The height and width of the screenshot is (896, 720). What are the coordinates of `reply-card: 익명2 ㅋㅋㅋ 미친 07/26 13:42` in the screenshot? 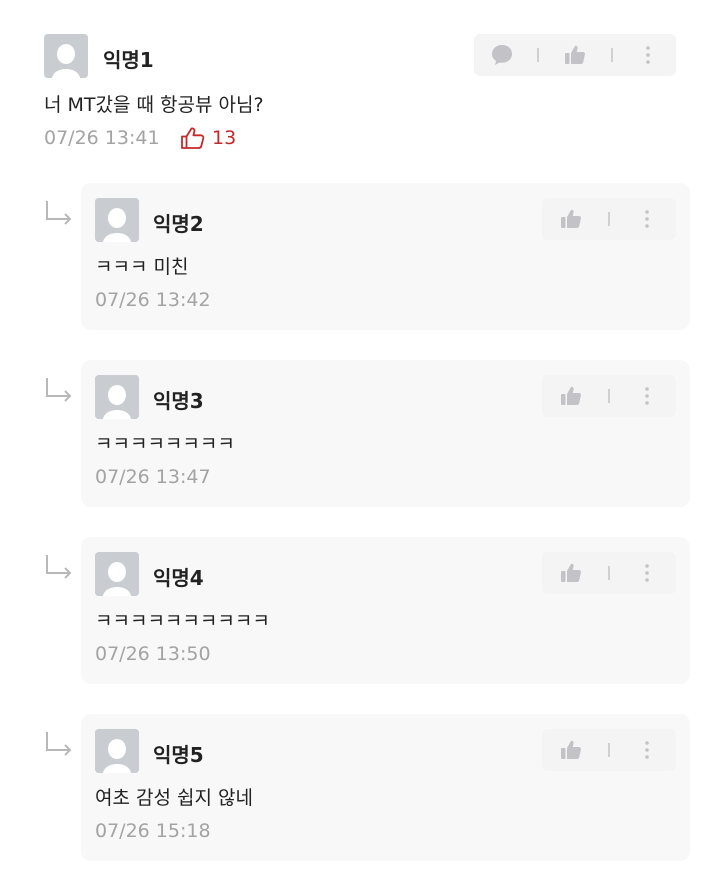 It's located at (385, 256).